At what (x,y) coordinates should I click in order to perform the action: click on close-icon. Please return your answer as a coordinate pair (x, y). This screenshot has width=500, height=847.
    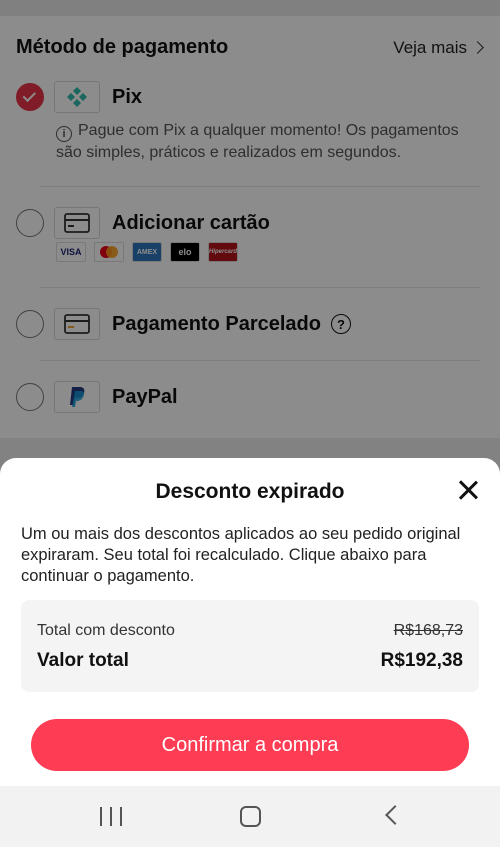
    Looking at the image, I should click on (468, 490).